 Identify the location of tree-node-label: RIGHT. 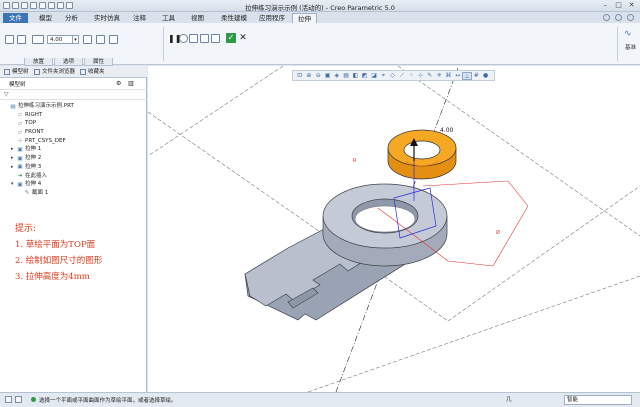
(34, 114).